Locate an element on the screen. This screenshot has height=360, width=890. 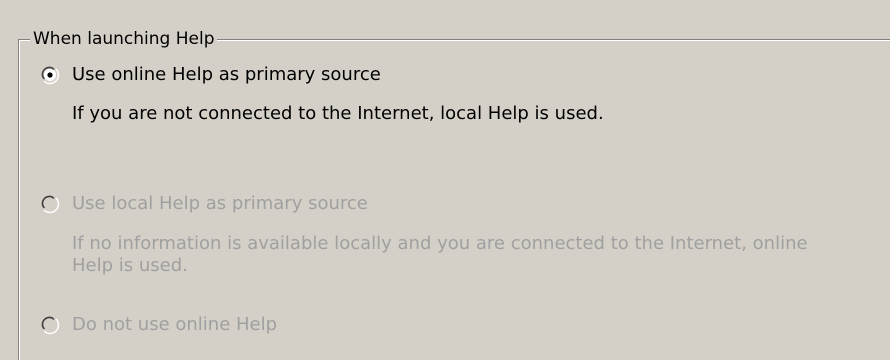
option-label: Use online Help as primary source is located at coordinates (226, 74).